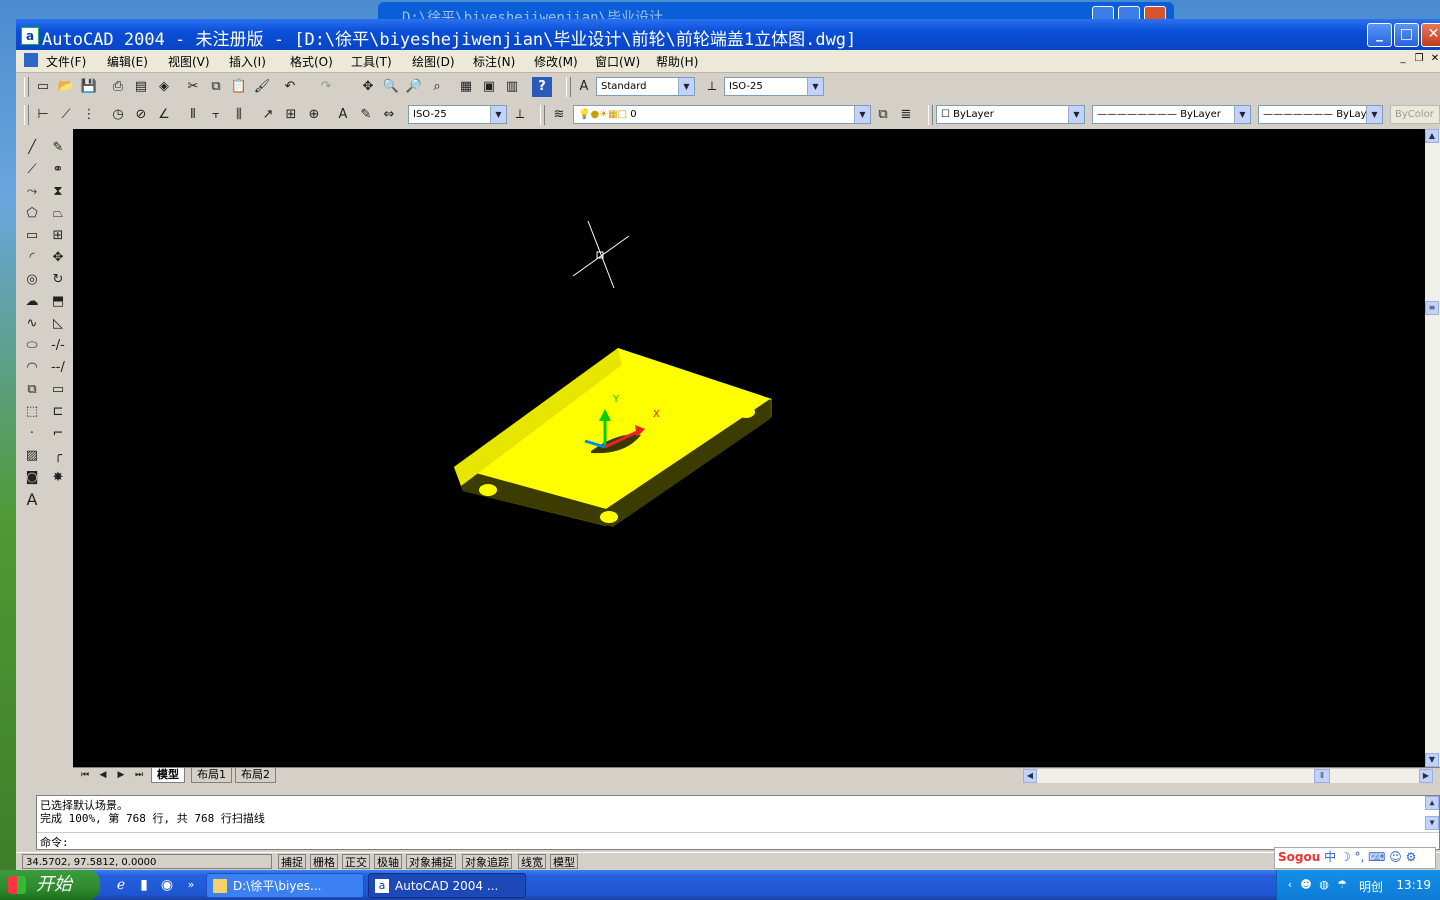 This screenshot has height=900, width=1440. I want to click on move-icon: ✥, so click(58, 258).